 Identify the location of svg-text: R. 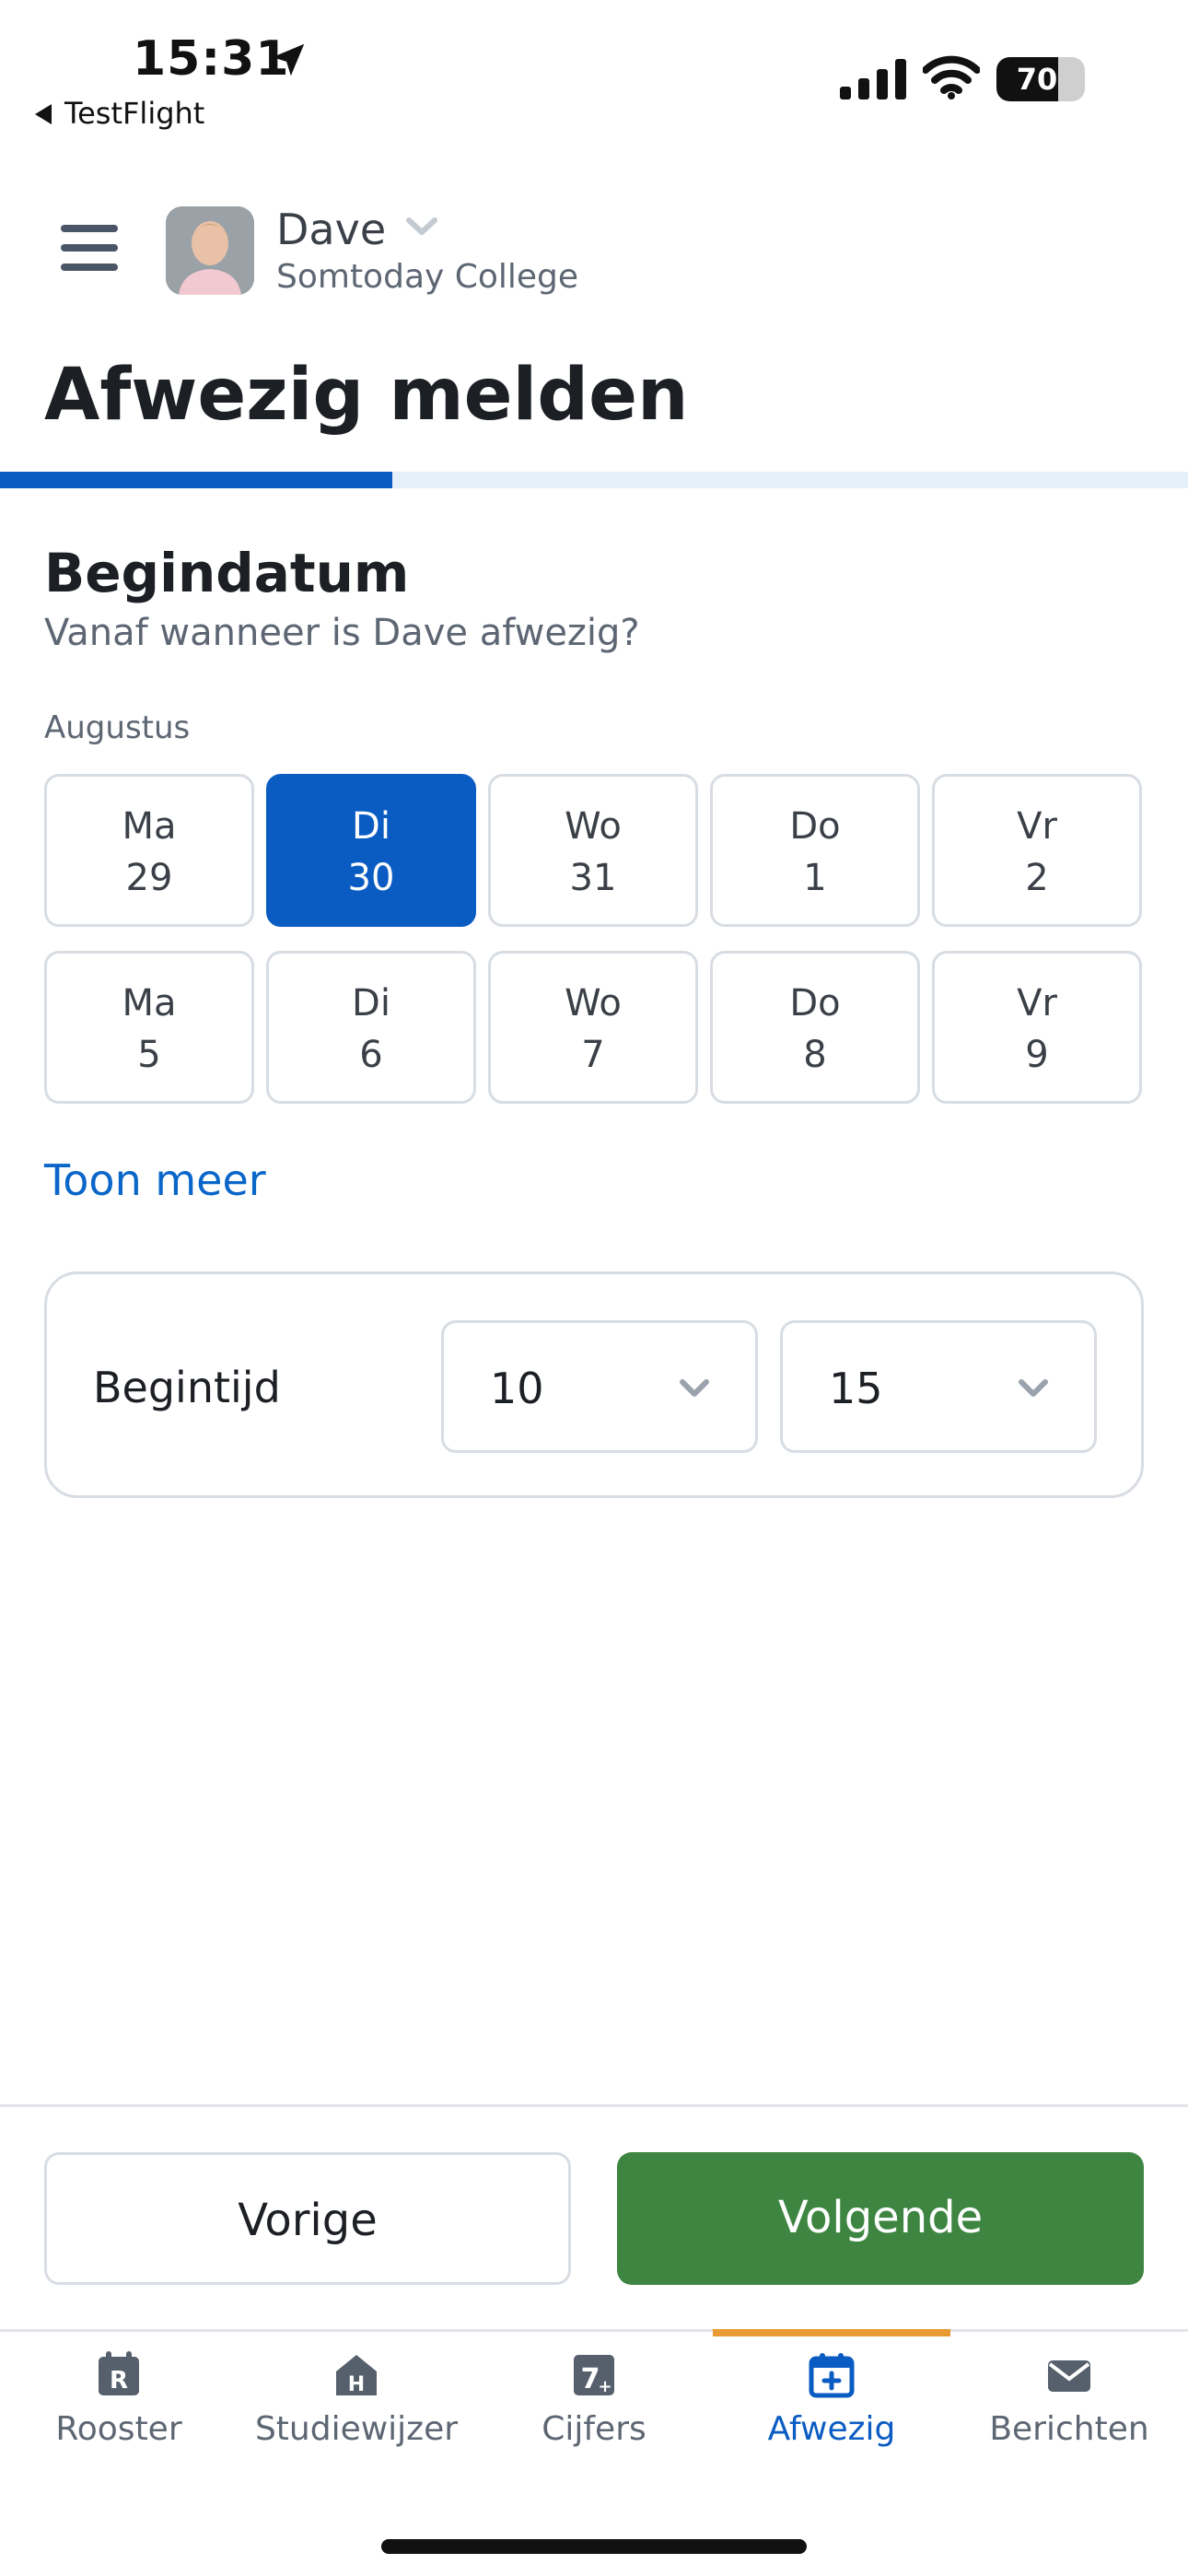
(119, 2381).